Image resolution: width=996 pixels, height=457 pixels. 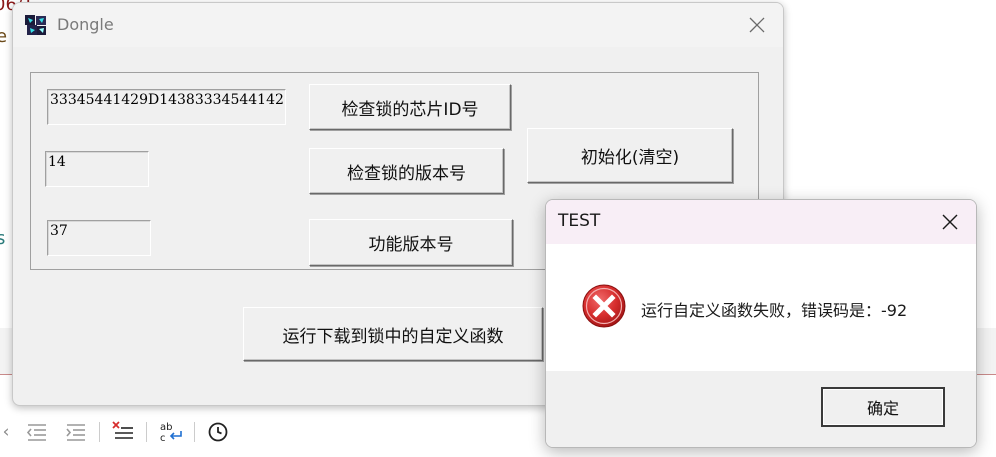 What do you see at coordinates (166, 427) in the screenshot?
I see `svg-text: ab` at bounding box center [166, 427].